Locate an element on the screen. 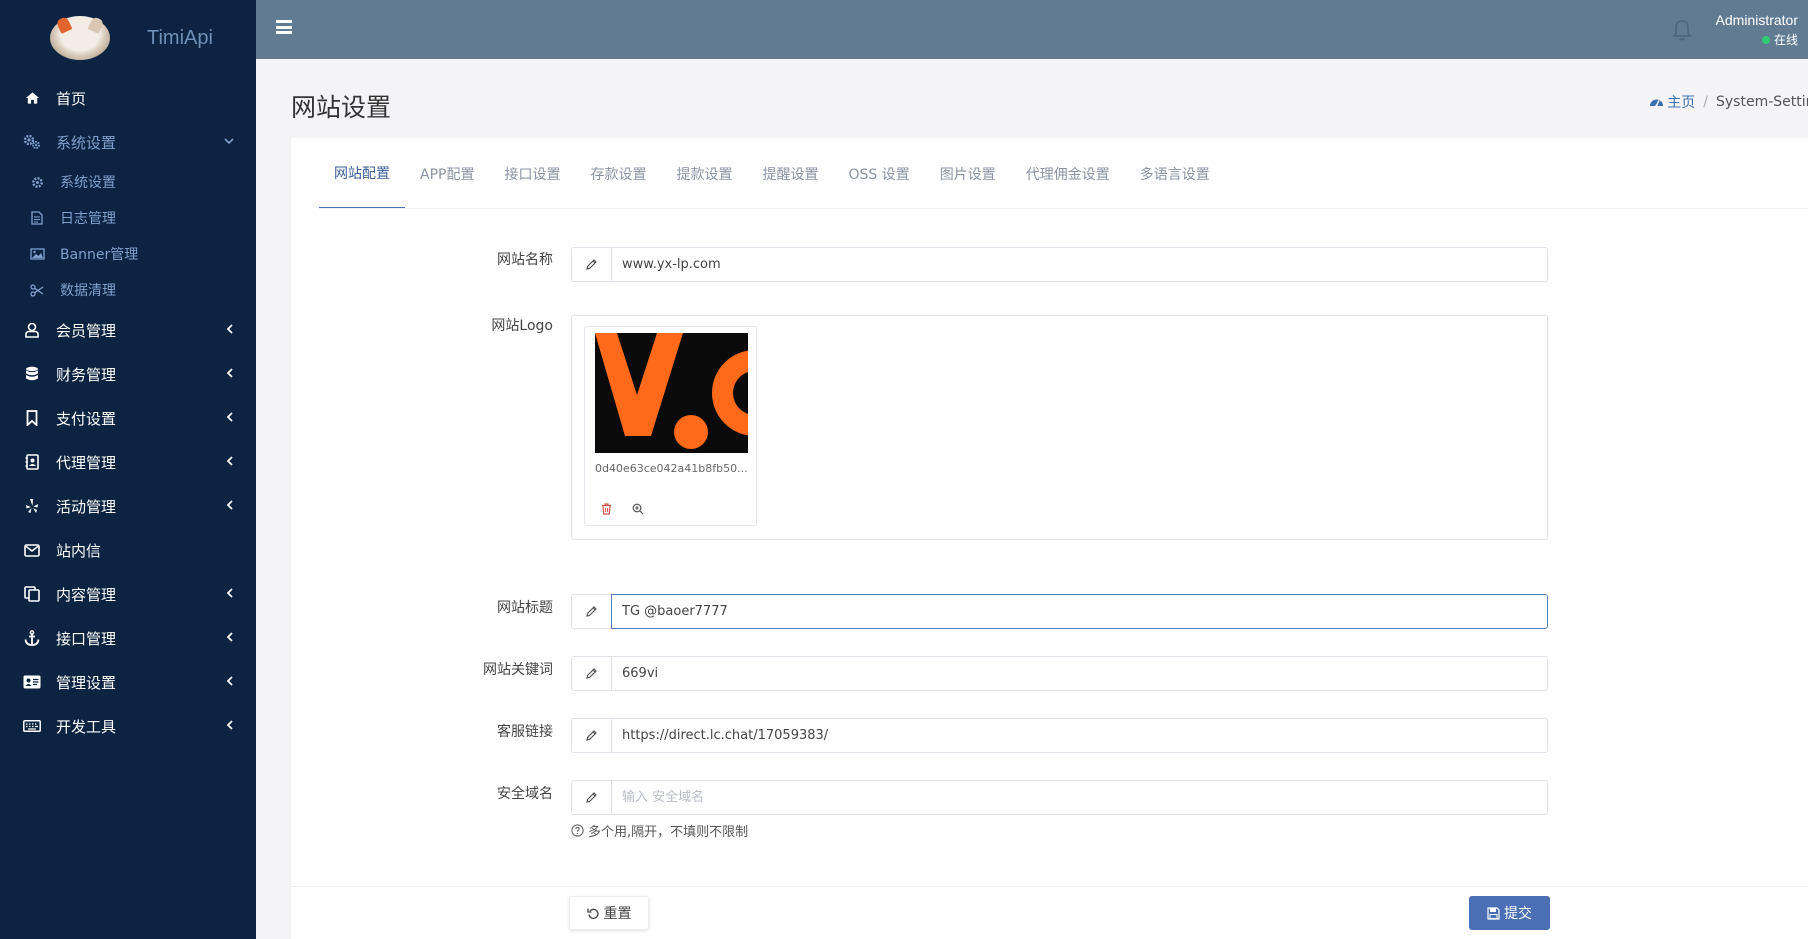  sidebar-item-label: 活动管理 is located at coordinates (86, 506).